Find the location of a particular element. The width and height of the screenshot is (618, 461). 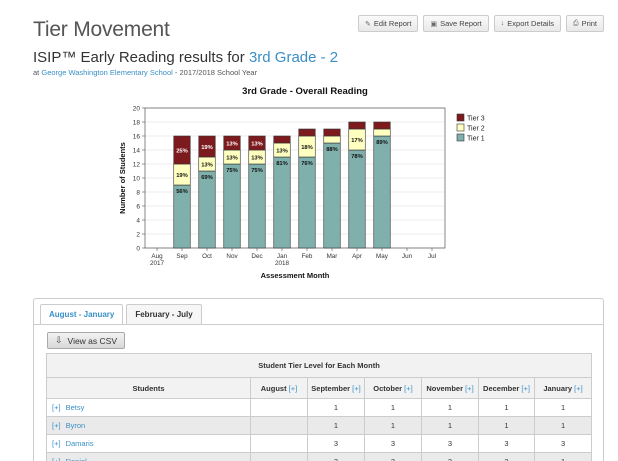

chart-title: 3rd Grade - Overall Reading is located at coordinates (305, 91).